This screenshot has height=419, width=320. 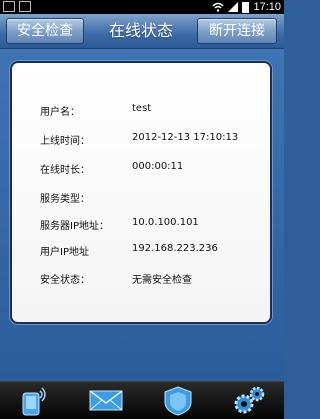 I want to click on battery-icon, so click(x=246, y=7).